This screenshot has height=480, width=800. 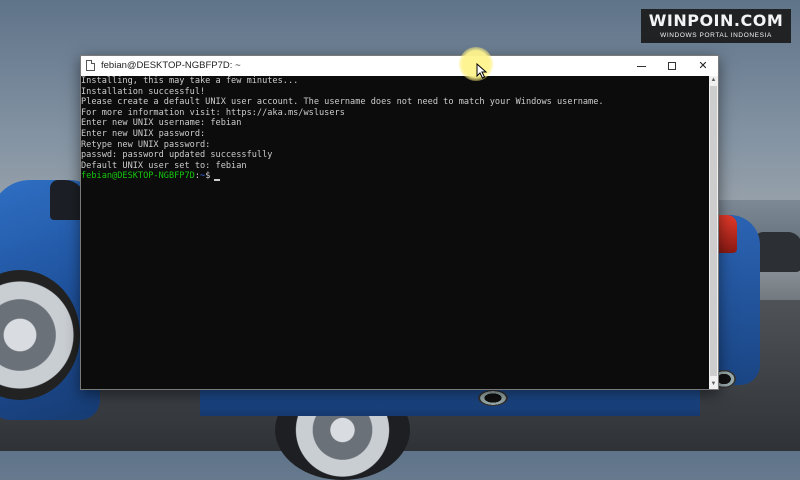 What do you see at coordinates (716, 35) in the screenshot?
I see `watermark-subtitle: WINDOWS PORTAL INDONESIA` at bounding box center [716, 35].